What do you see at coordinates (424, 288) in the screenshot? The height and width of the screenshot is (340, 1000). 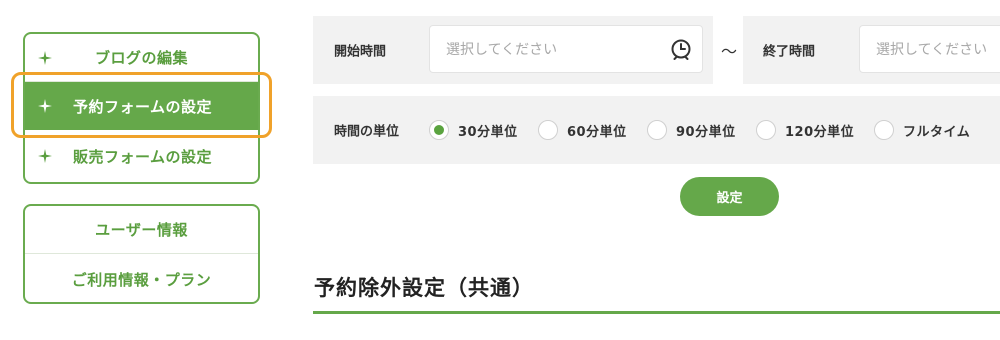 I see `section-title: 予約除外設定（共通）` at bounding box center [424, 288].